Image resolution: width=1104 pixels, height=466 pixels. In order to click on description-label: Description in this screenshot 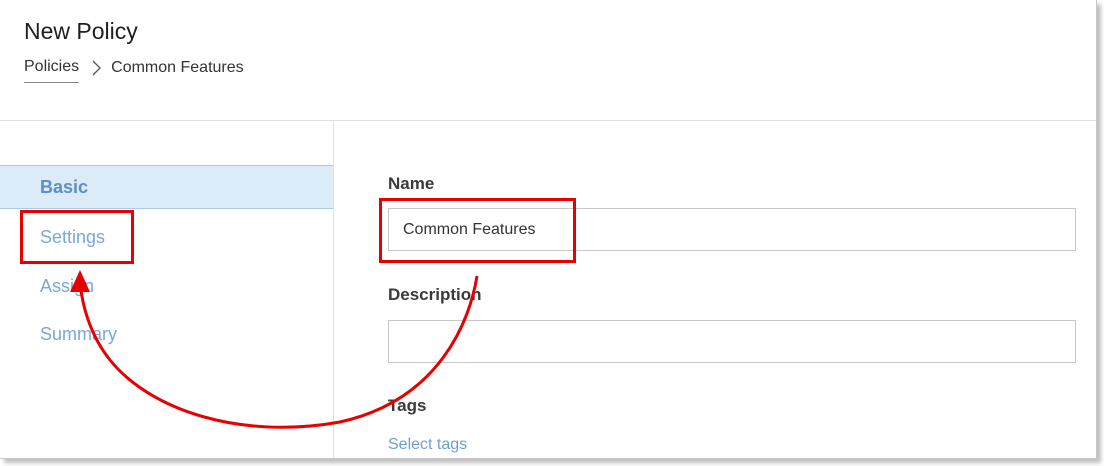, I will do `click(435, 294)`.